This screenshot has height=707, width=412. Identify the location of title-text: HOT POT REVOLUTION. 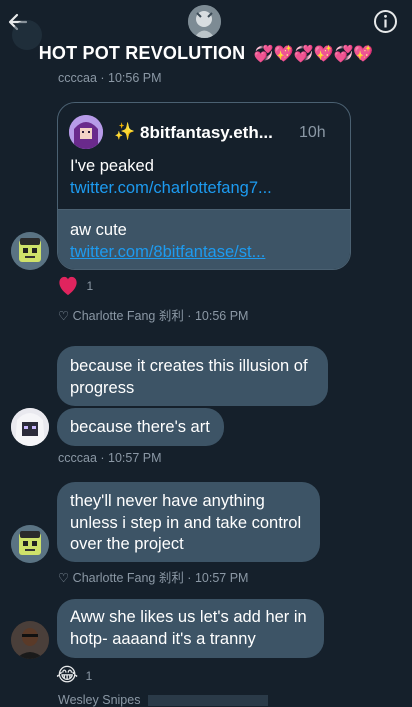
(142, 53).